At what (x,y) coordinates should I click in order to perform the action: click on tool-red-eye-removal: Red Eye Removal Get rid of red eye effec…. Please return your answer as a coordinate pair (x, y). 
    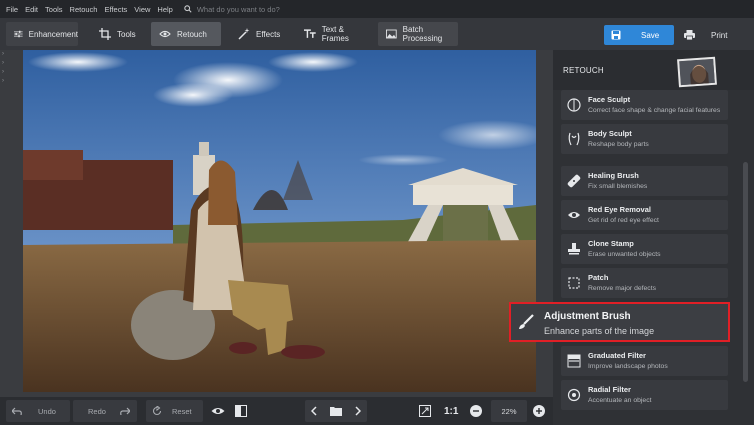
    Looking at the image, I should click on (644, 215).